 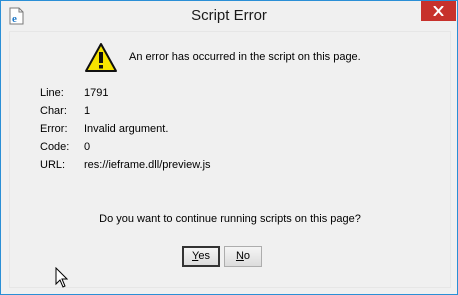 What do you see at coordinates (126, 129) in the screenshot?
I see `error-value: Invalid argument.` at bounding box center [126, 129].